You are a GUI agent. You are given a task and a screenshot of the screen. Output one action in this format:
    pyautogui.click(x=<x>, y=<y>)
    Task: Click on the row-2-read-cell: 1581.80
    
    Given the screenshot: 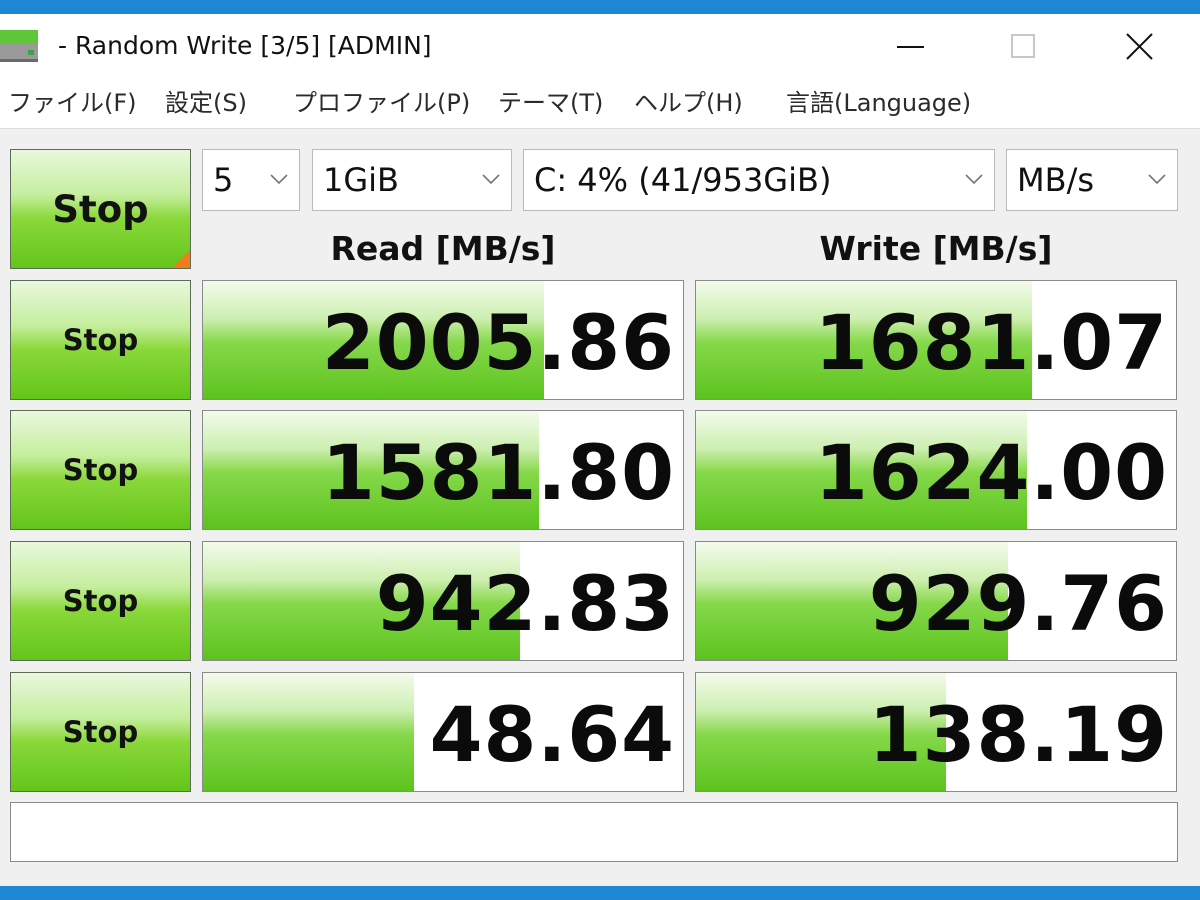 What is the action you would take?
    pyautogui.click(x=443, y=470)
    